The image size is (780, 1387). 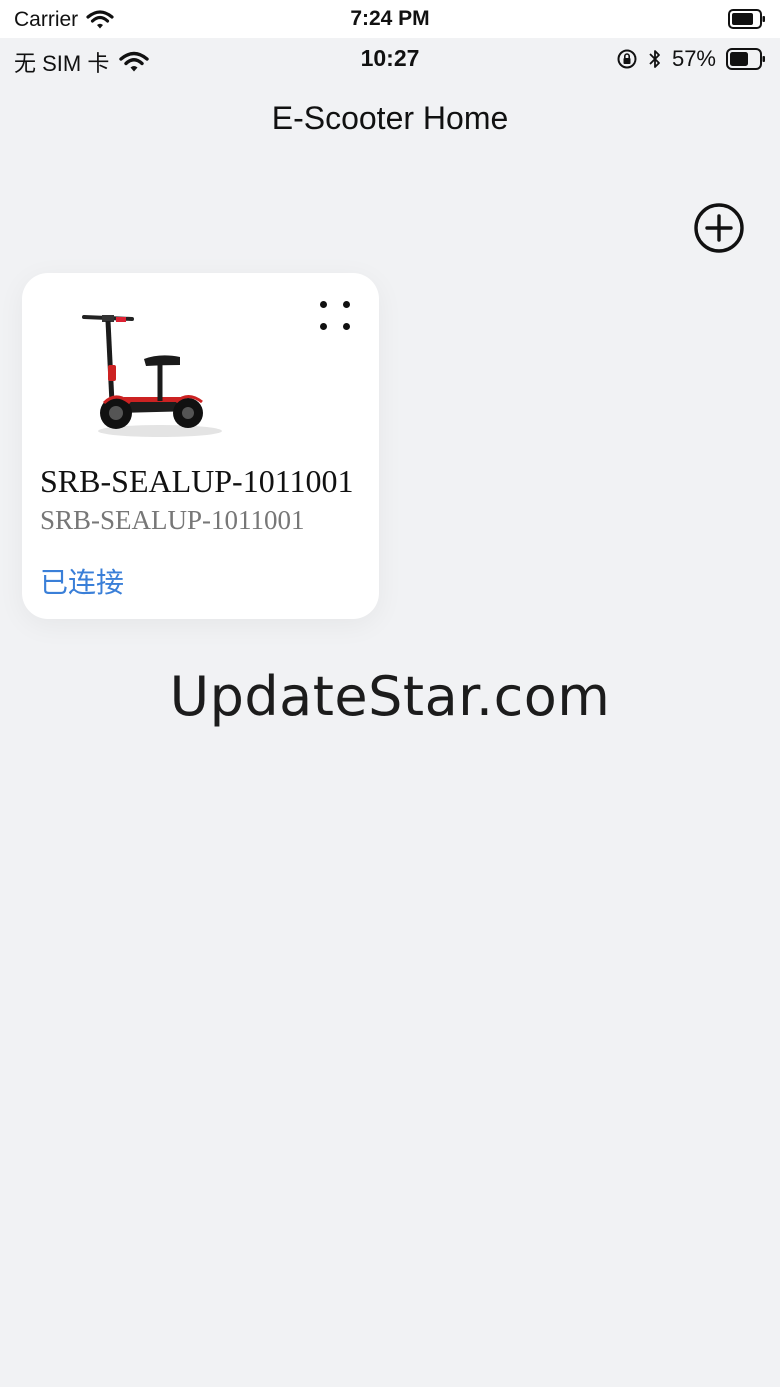 What do you see at coordinates (390, 60) in the screenshot?
I see `inner-status-bar: 无 SIM 卡 10:27 57%` at bounding box center [390, 60].